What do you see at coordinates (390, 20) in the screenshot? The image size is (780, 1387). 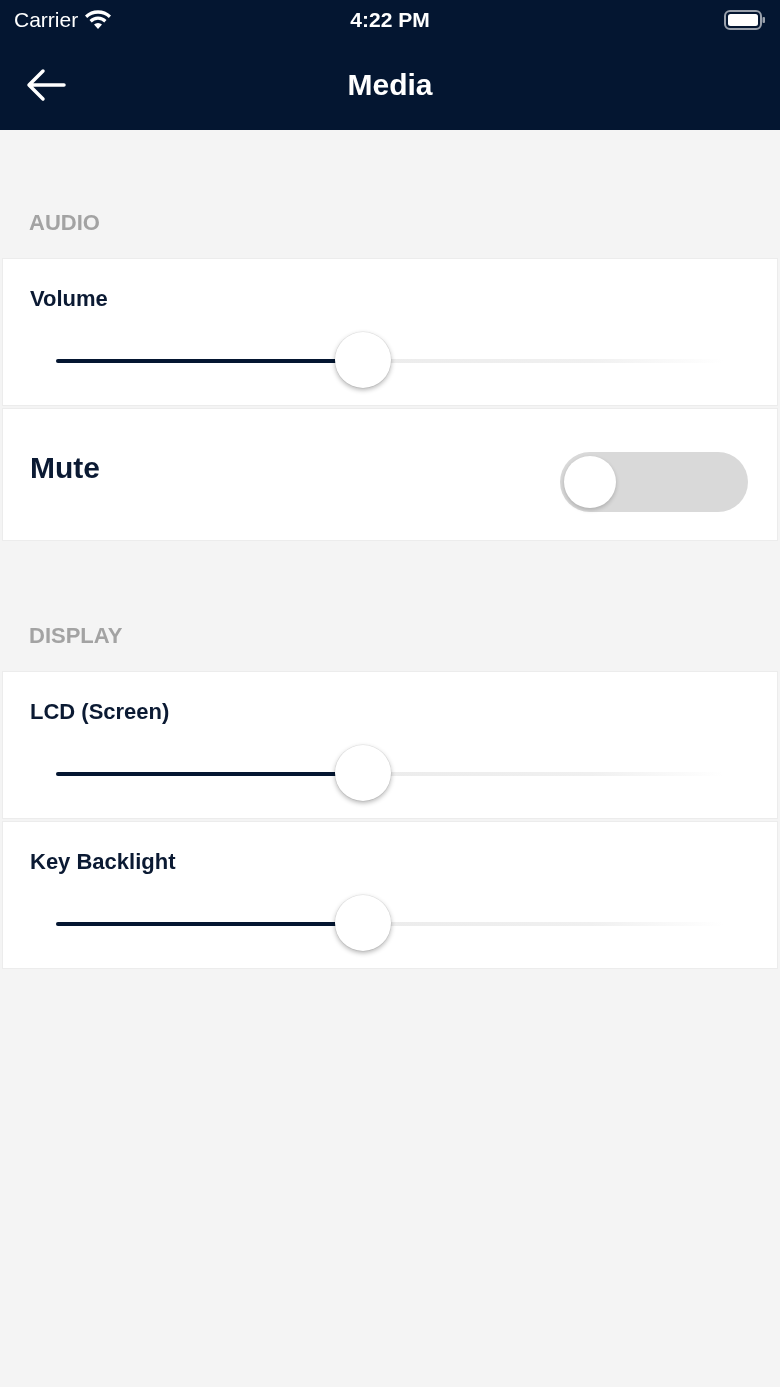 I see `clock-time: 4:22 PM` at bounding box center [390, 20].